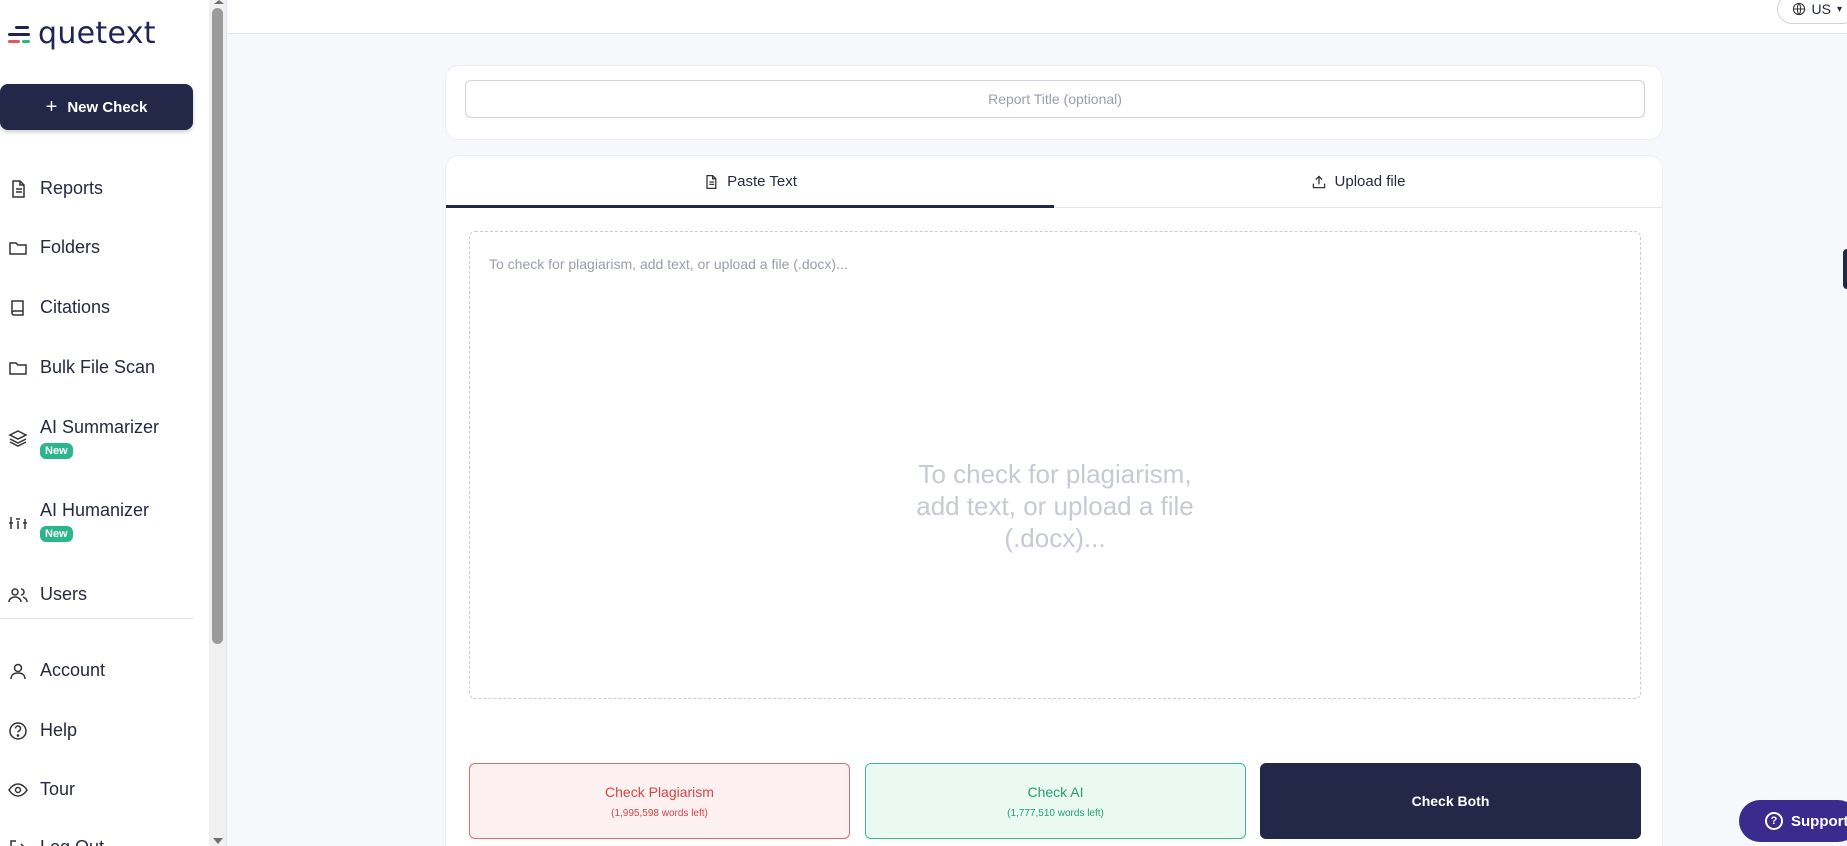 The height and width of the screenshot is (846, 1847). I want to click on tab-label: Upload file, so click(1370, 181).